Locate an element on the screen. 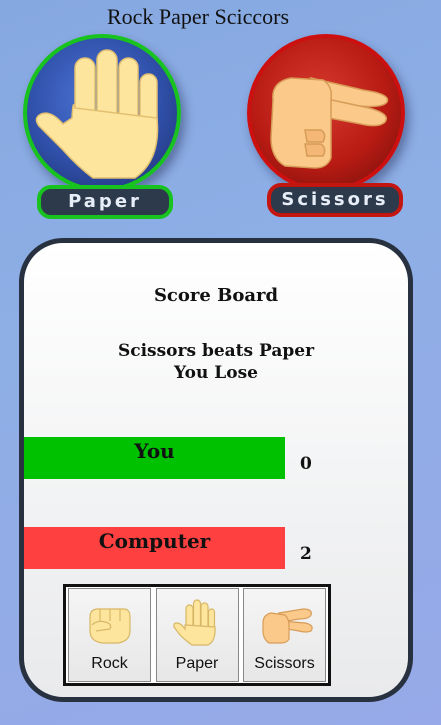  computer-hand-display is located at coordinates (326, 113).